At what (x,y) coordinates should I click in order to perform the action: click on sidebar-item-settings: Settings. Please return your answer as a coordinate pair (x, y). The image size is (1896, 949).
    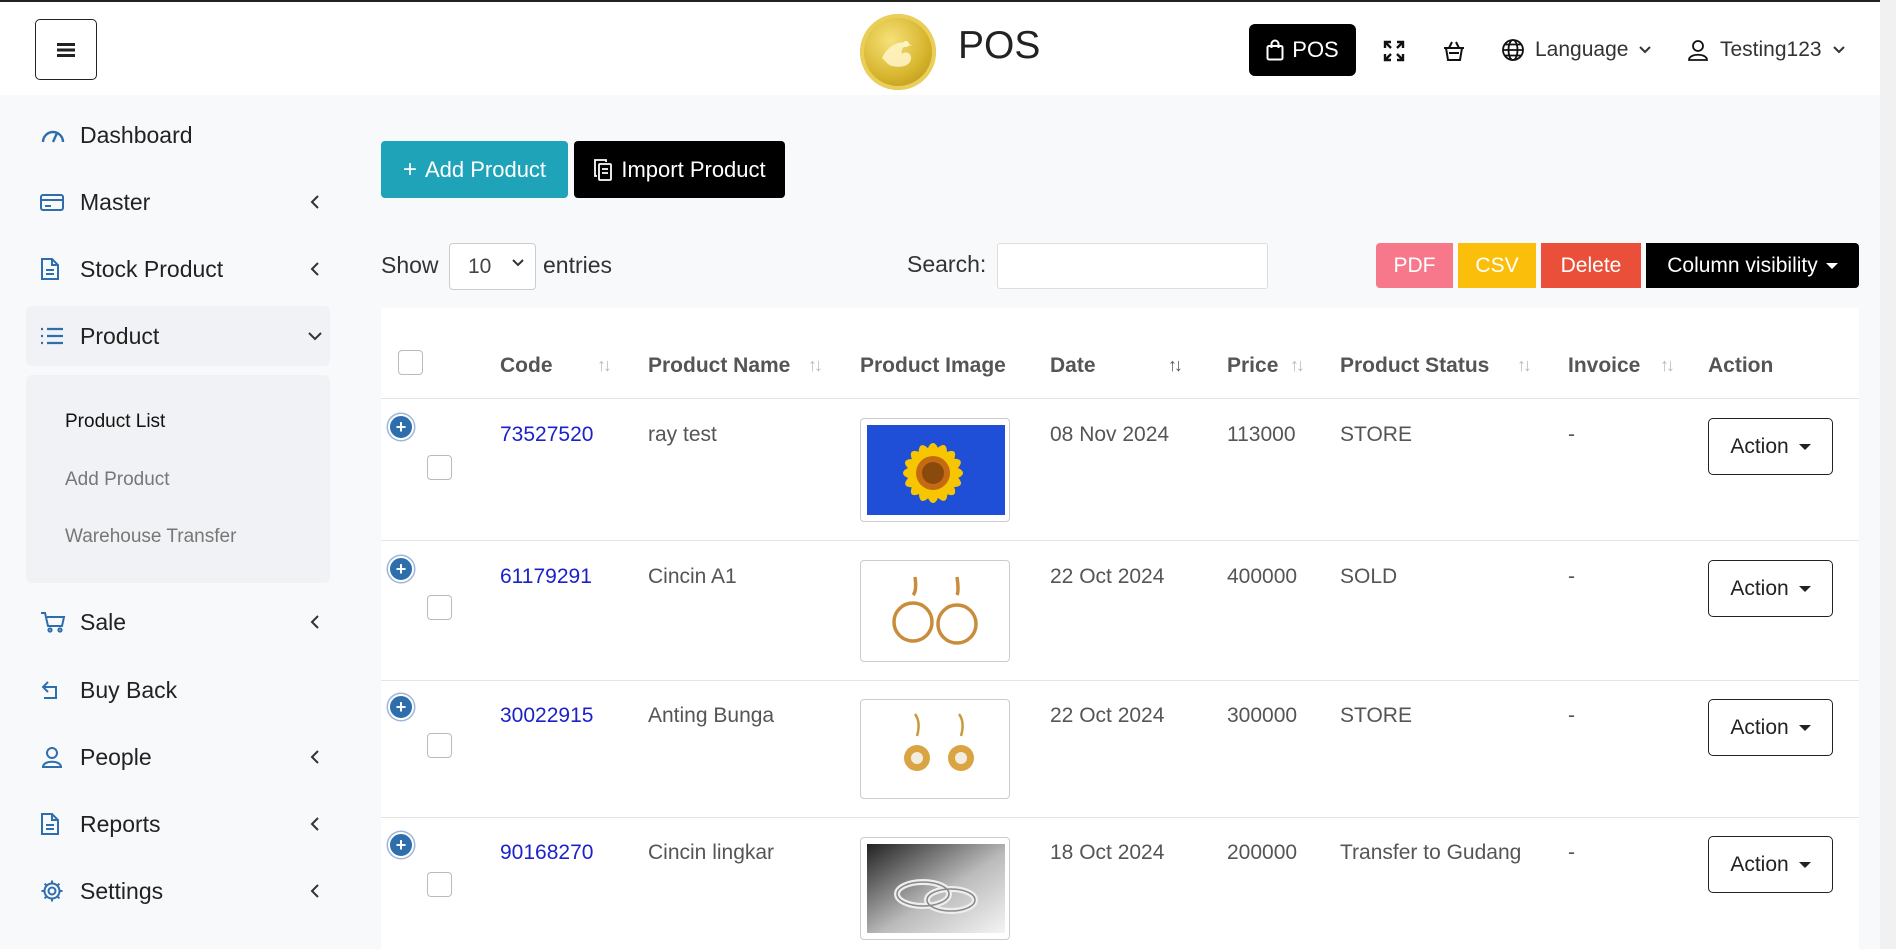
    Looking at the image, I should click on (178, 891).